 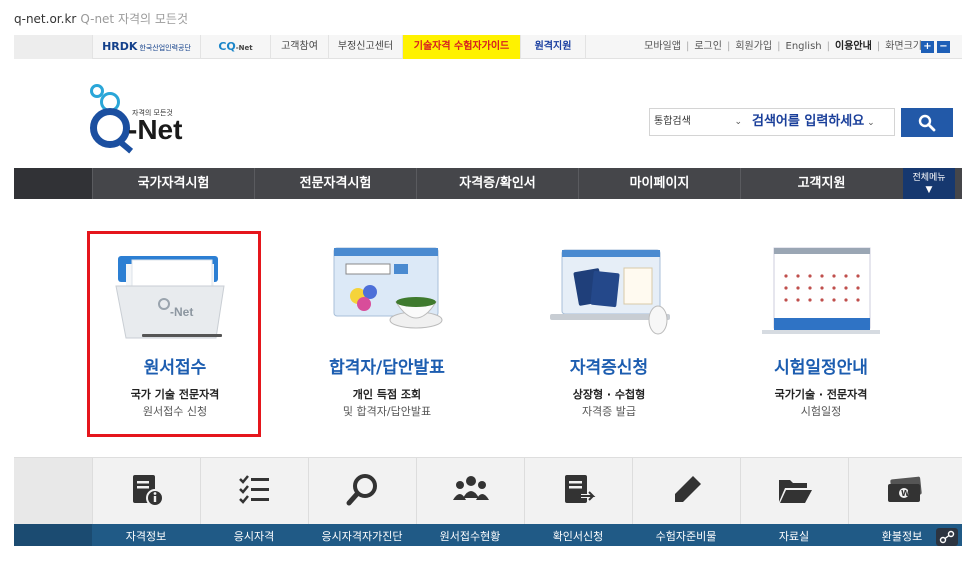 I want to click on quick-item-qualification-info, so click(x=146, y=491).